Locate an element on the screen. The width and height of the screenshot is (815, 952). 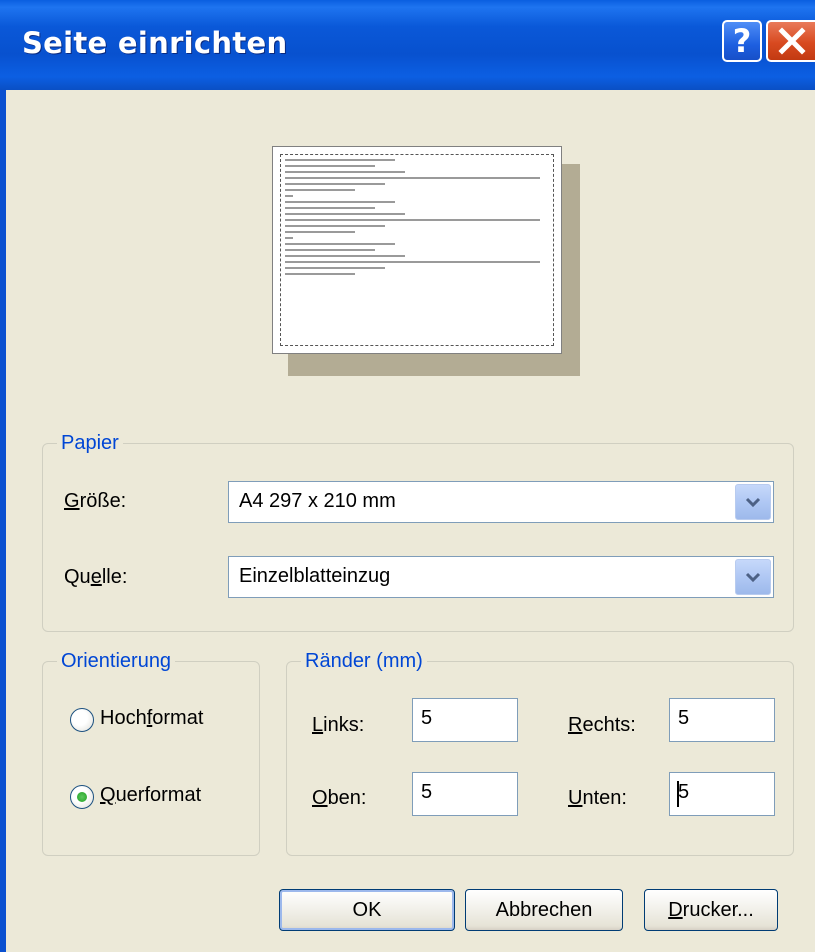
paper-legend: Papier is located at coordinates (90, 443).